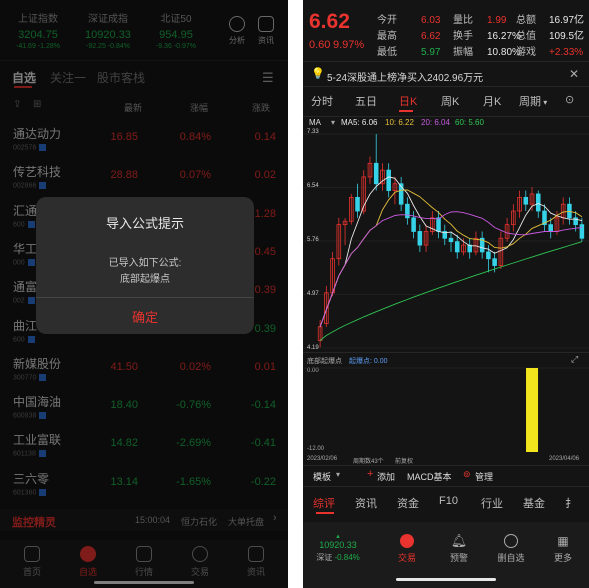  Describe the element at coordinates (324, 557) in the screenshot. I see `index-widget-name: 深证` at that location.